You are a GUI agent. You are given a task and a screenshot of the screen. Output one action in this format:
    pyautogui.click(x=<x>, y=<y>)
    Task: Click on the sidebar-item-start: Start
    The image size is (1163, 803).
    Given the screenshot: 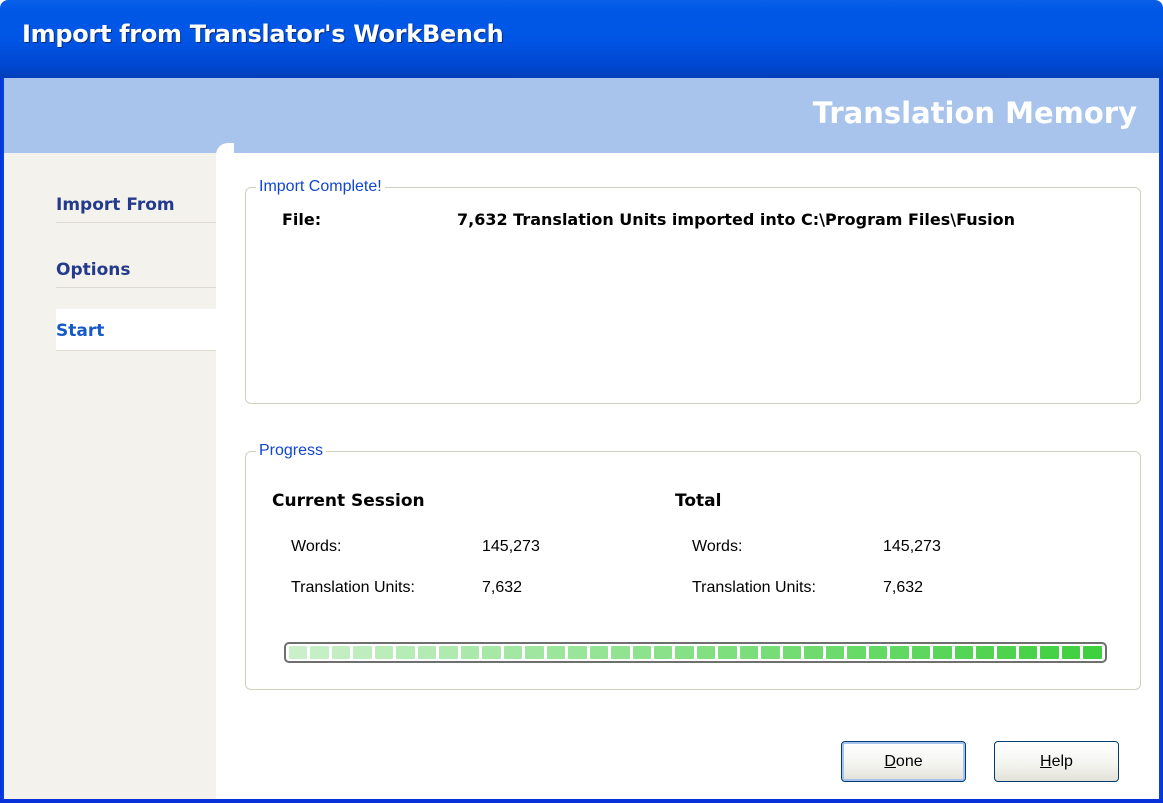 What is the action you would take?
    pyautogui.click(x=136, y=330)
    